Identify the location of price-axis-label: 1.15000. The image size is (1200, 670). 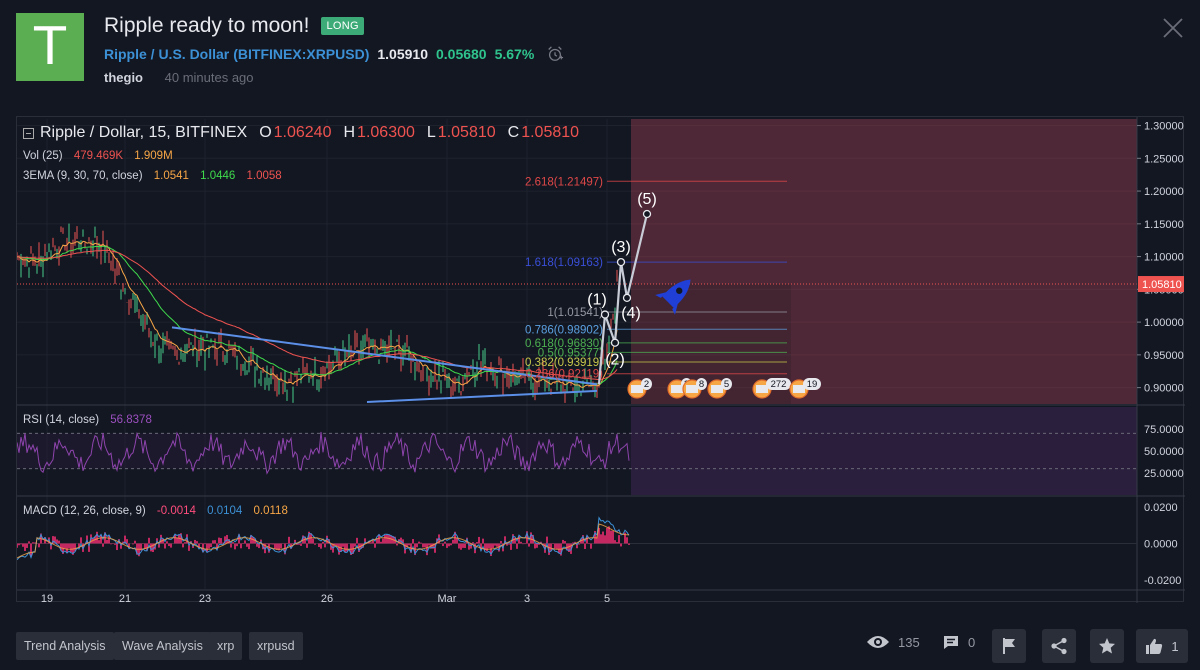
(1164, 225).